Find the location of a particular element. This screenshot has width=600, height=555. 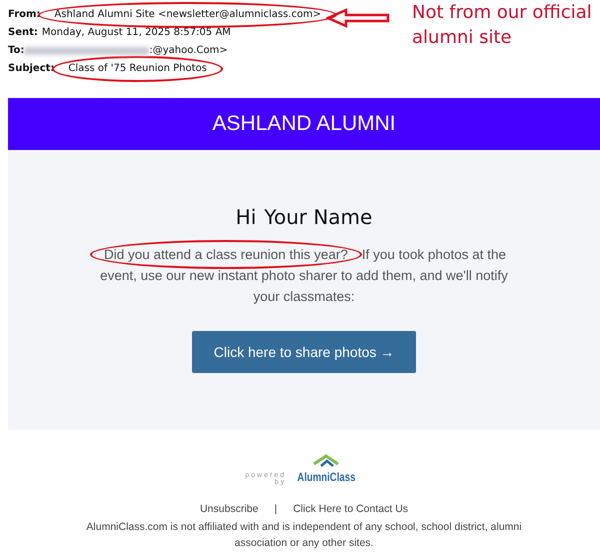

header-value: Ashland Alumni Site <newsletter@alumniclass.com> is located at coordinates (188, 14).